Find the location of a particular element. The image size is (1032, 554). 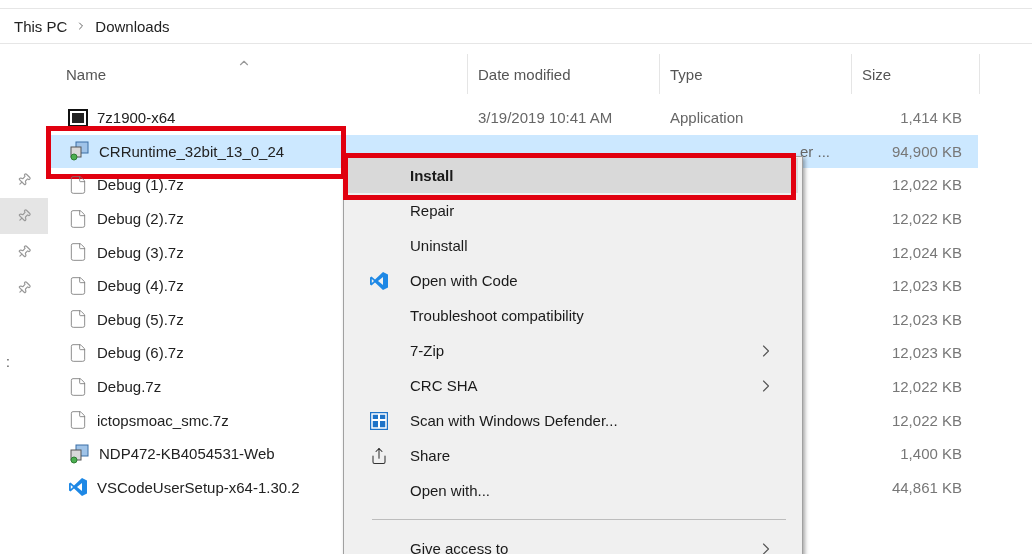

file-name: CRRuntime_32bit_13_0_24 is located at coordinates (192, 151).